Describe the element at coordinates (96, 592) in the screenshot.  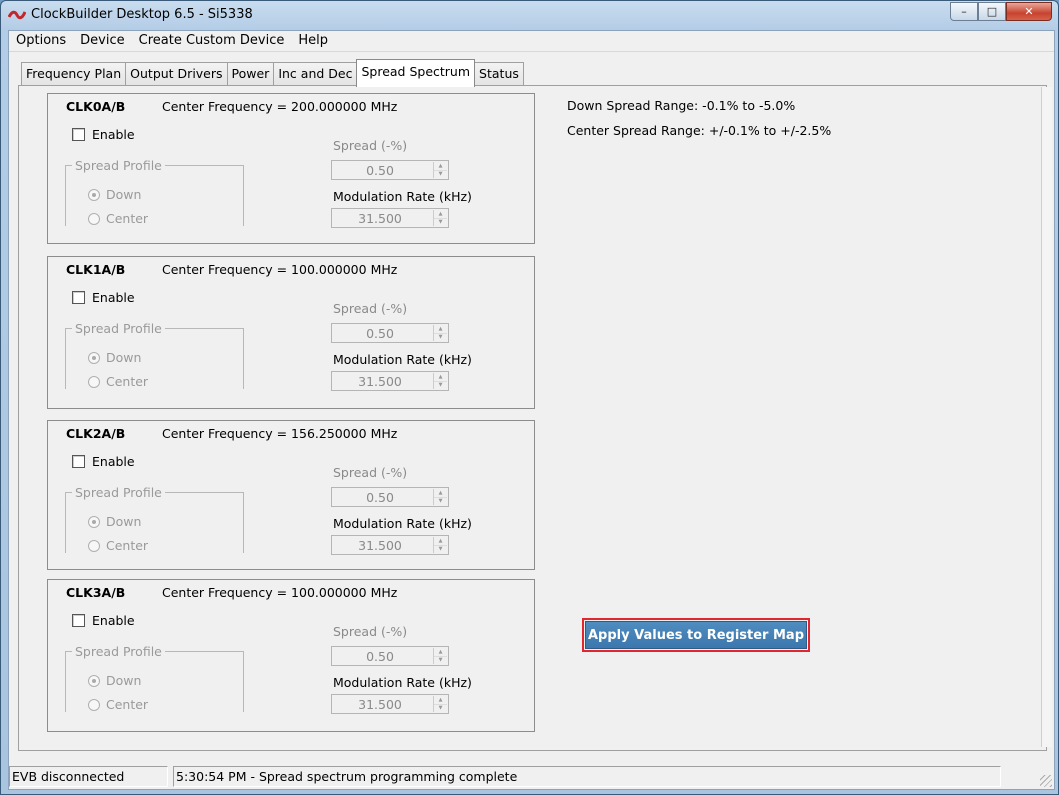
I see `clock-name: CLK3A/B` at that location.